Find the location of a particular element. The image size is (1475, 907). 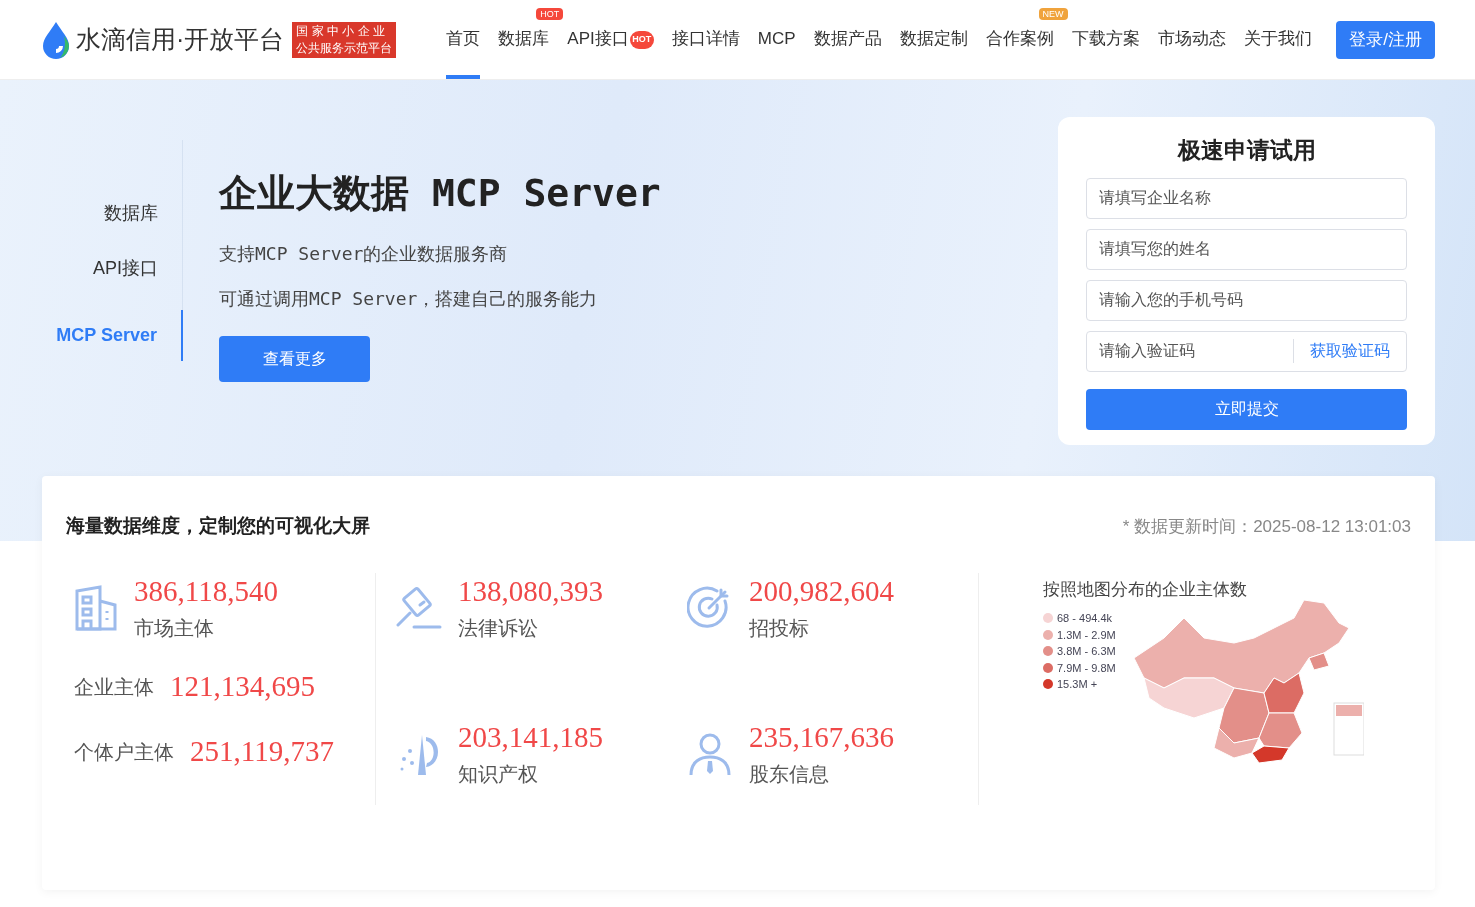

stat-label: 法律诉讼 is located at coordinates (498, 628).